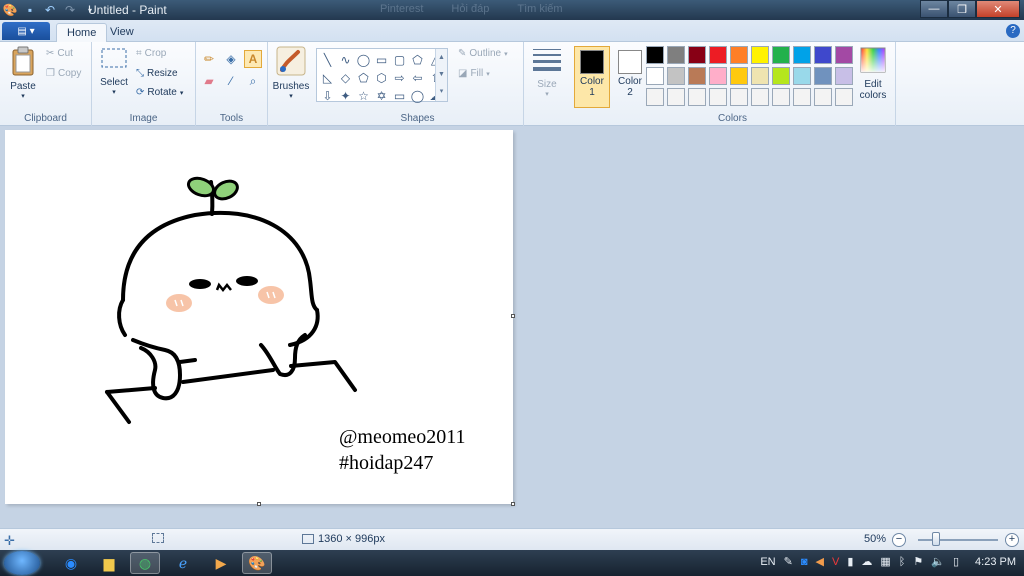 Image resolution: width=1024 pixels, height=576 pixels. Describe the element at coordinates (151, 53) in the screenshot. I see `crop-button: ⌗ Crop` at that location.